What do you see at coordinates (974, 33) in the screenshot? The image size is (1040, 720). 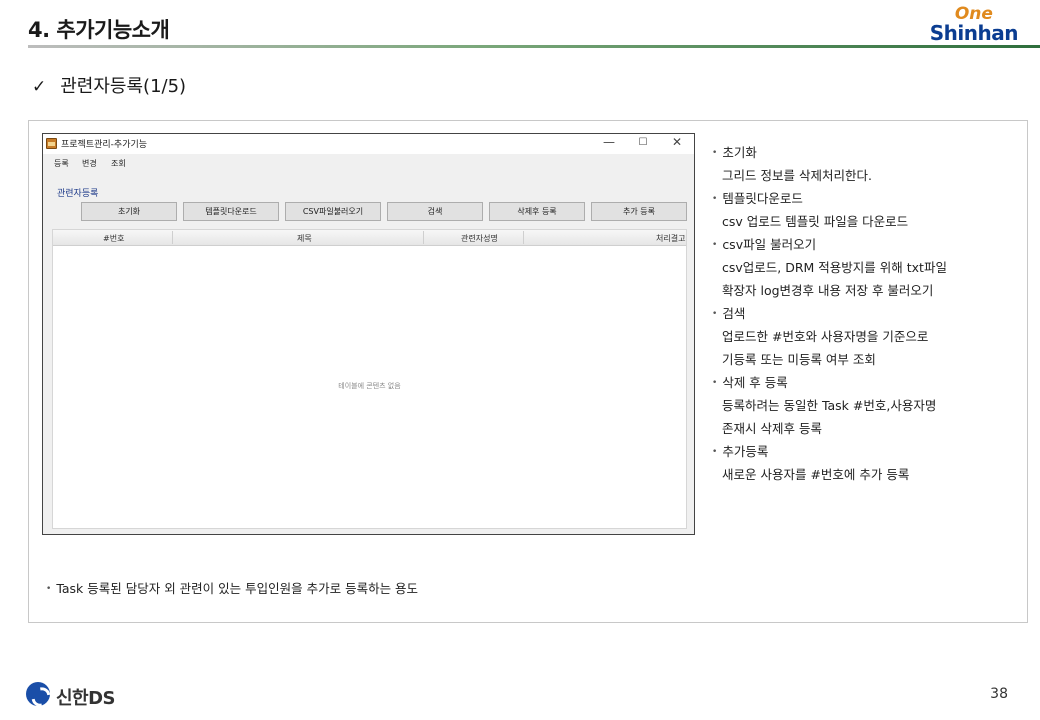 I see `logo-shinhan-text: Shinhan` at bounding box center [974, 33].